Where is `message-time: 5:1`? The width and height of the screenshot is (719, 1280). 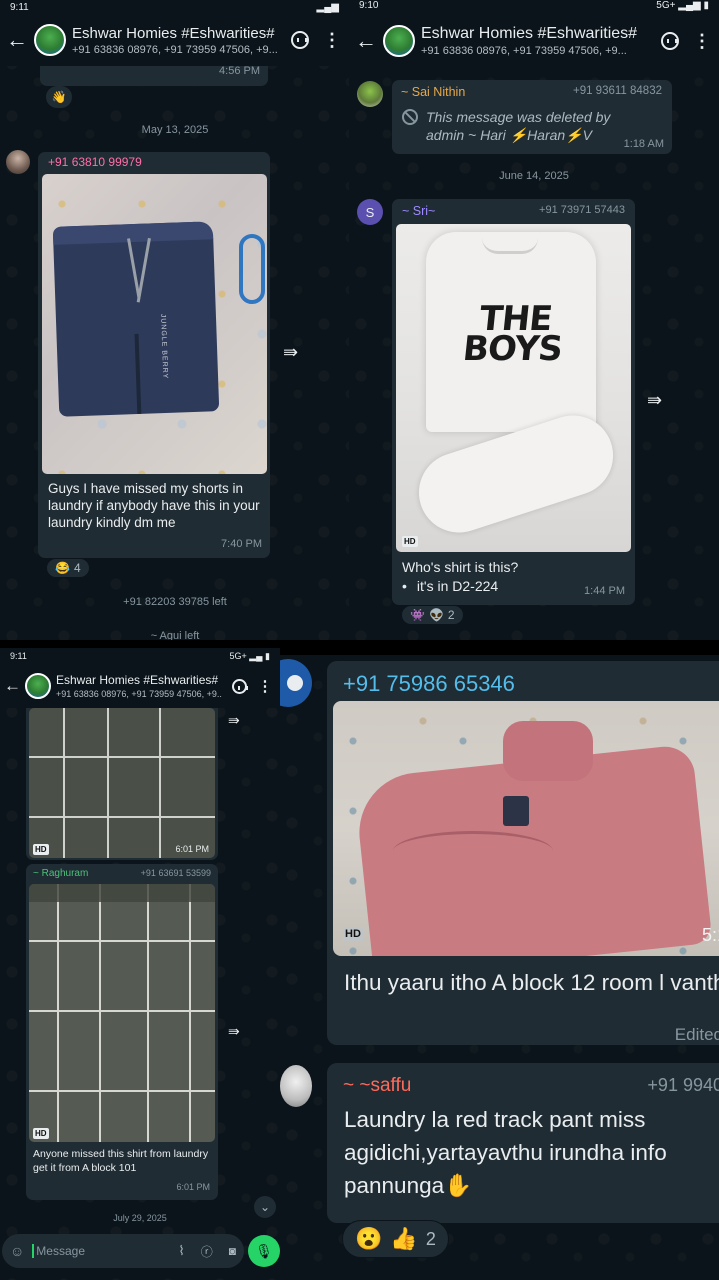 message-time: 5:1 is located at coordinates (710, 935).